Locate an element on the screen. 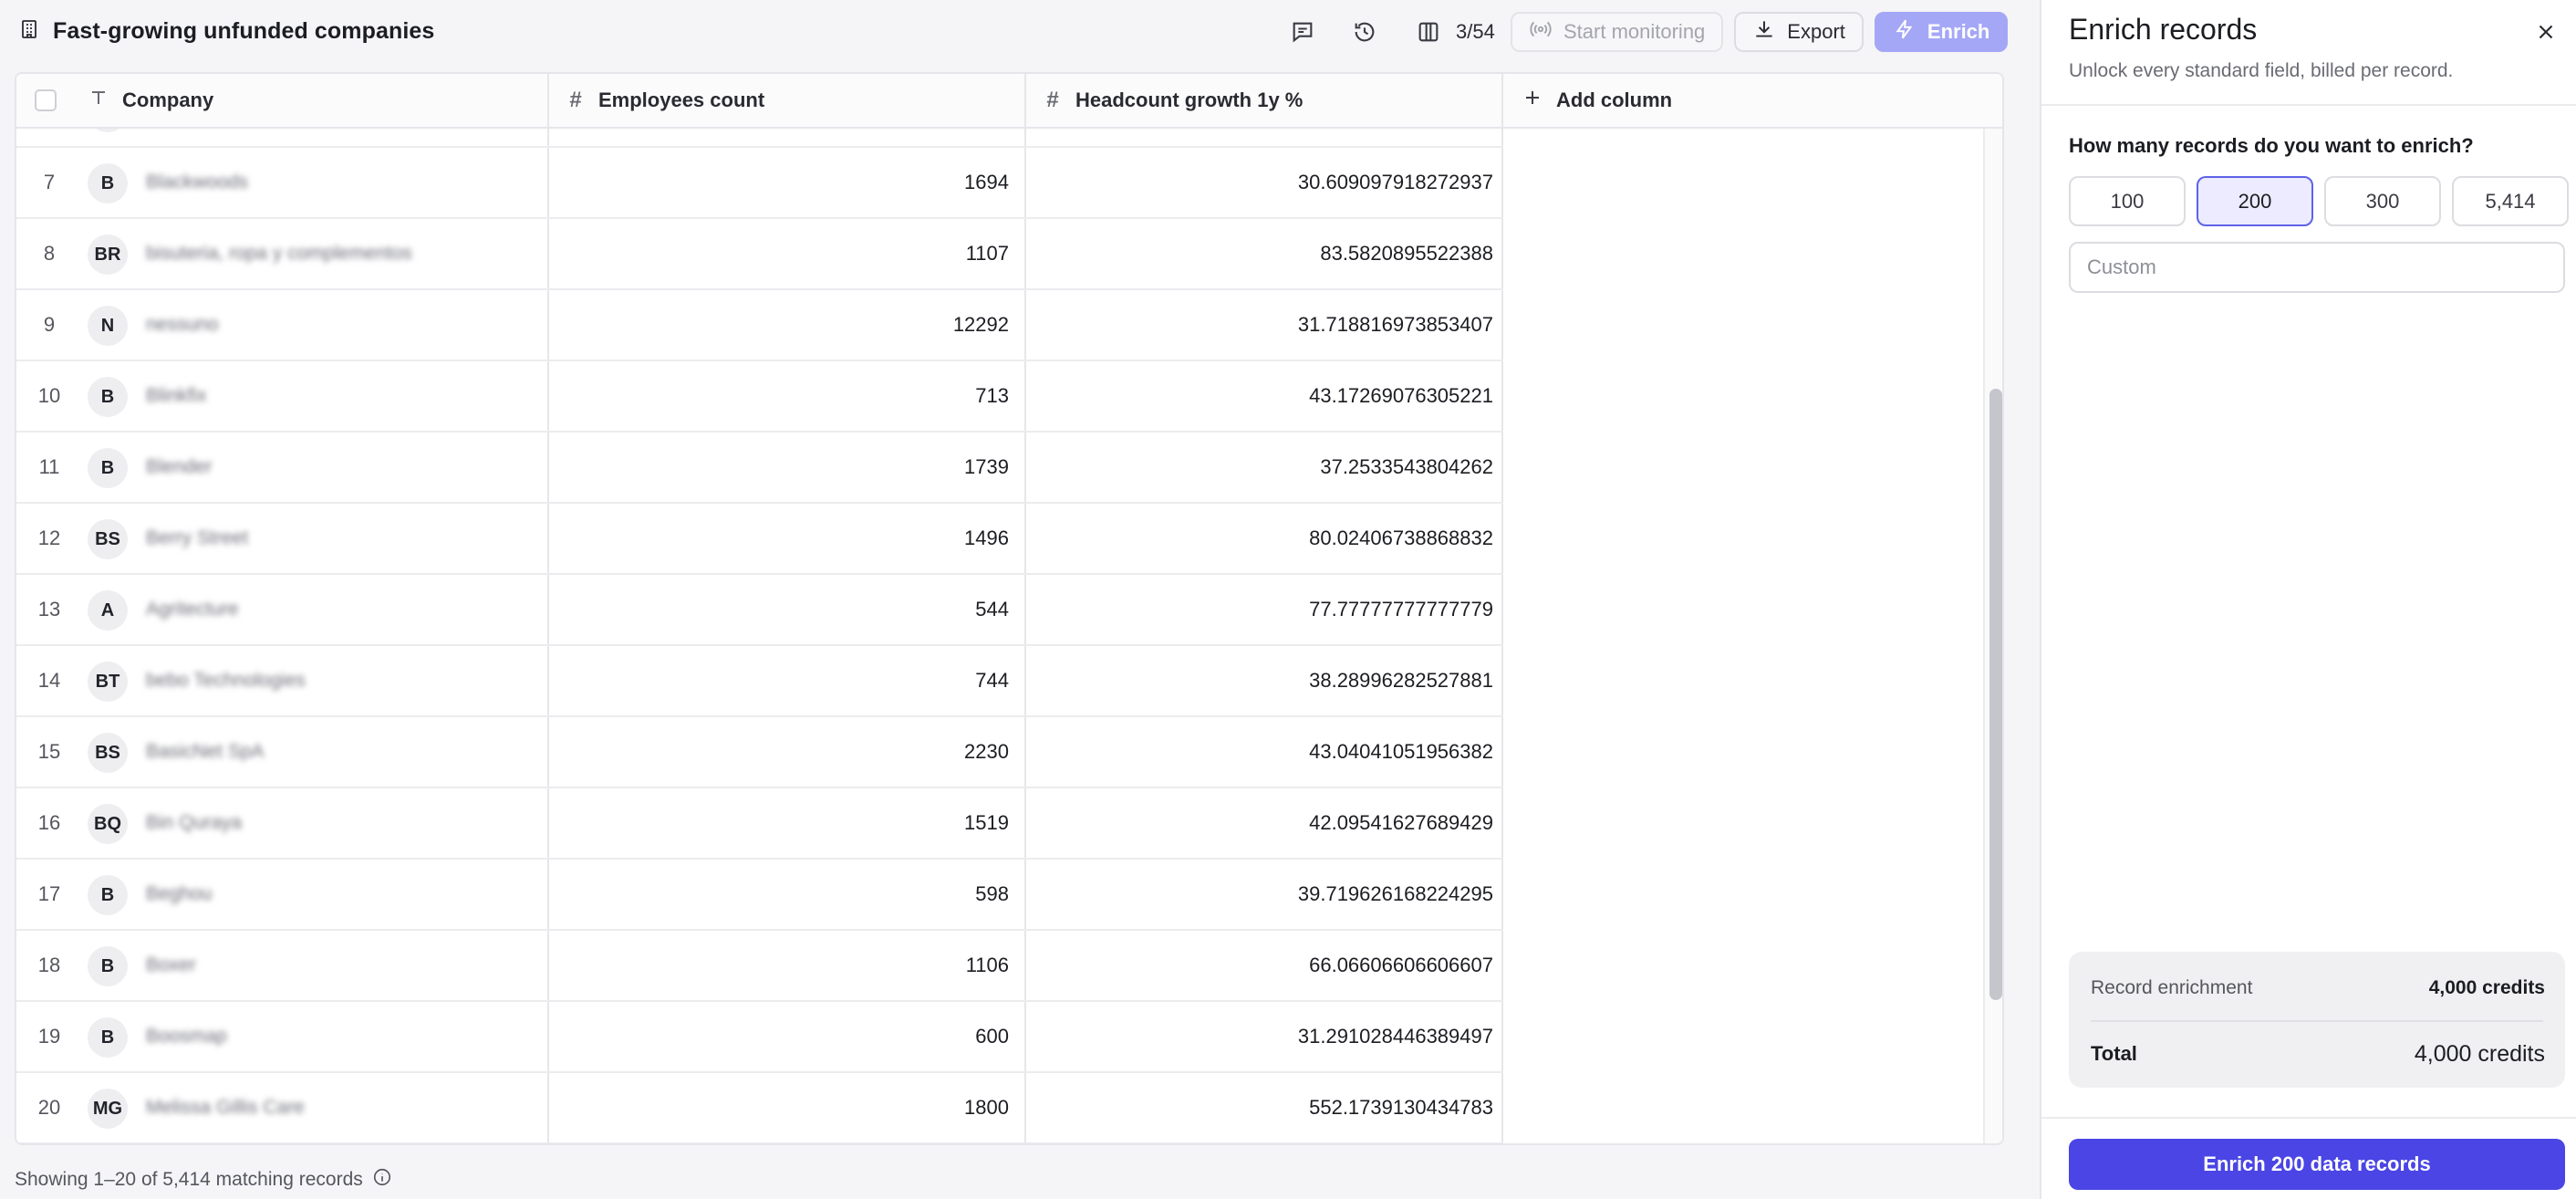 This screenshot has height=1199, width=2576. company-name: Agritecture is located at coordinates (192, 609).